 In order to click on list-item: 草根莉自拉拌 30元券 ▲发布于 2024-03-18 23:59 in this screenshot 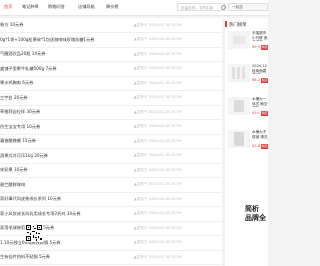, I will do `click(111, 112)`.